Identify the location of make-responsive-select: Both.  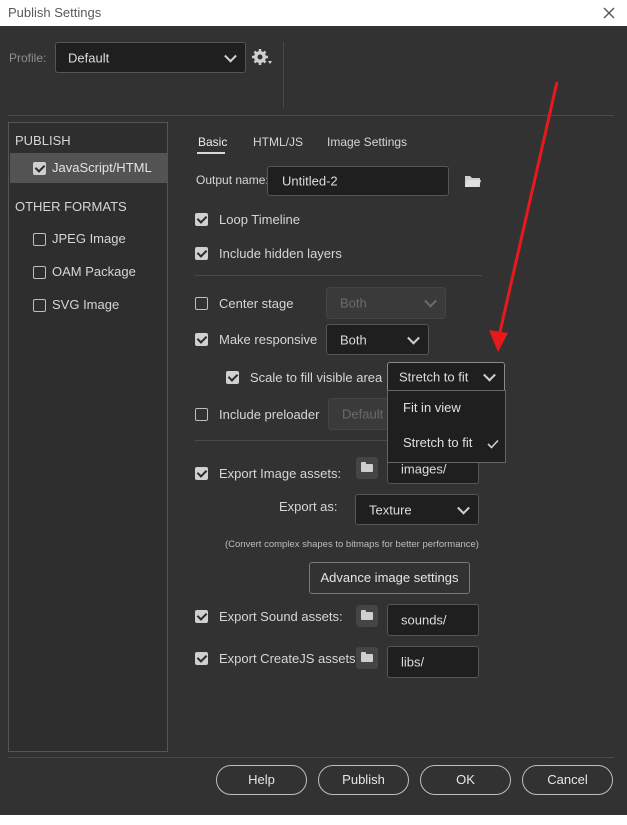
(377, 339).